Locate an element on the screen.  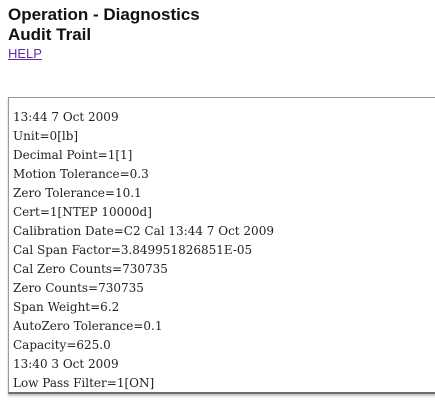
log-line: Cal Span Factor=3.849951826851E-05 is located at coordinates (133, 250).